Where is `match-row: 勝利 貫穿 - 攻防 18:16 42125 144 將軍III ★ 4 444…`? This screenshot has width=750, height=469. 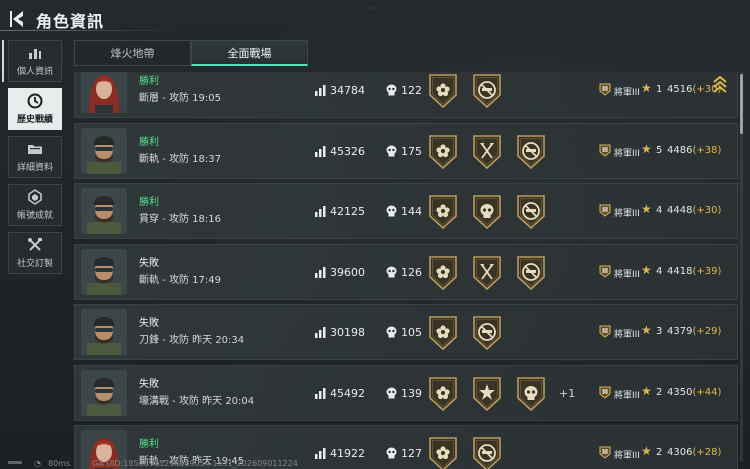 match-row: 勝利 貫穿 - 攻防 18:16 42125 144 將軍III ★ 4 444… is located at coordinates (406, 211).